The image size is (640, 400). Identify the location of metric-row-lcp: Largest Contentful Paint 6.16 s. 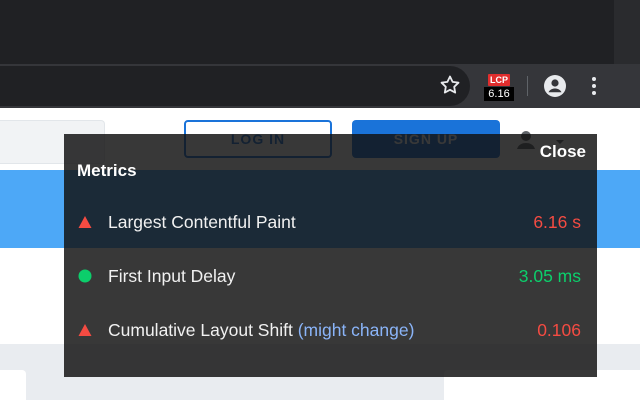
(330, 222).